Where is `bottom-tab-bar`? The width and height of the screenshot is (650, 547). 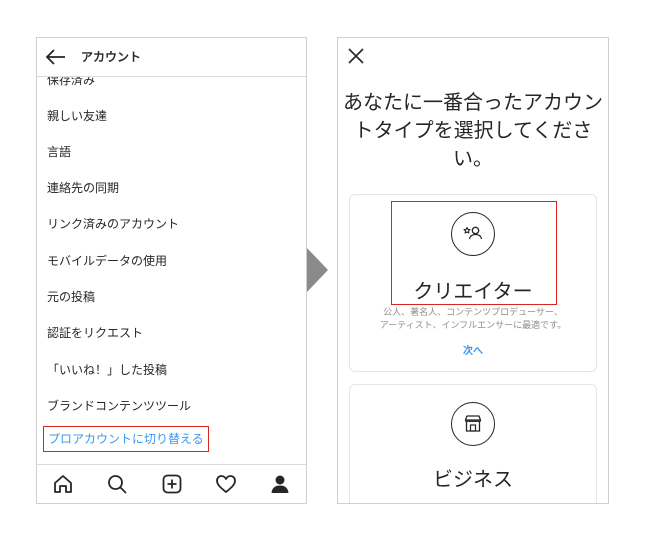
bottom-tab-bar is located at coordinates (171, 483).